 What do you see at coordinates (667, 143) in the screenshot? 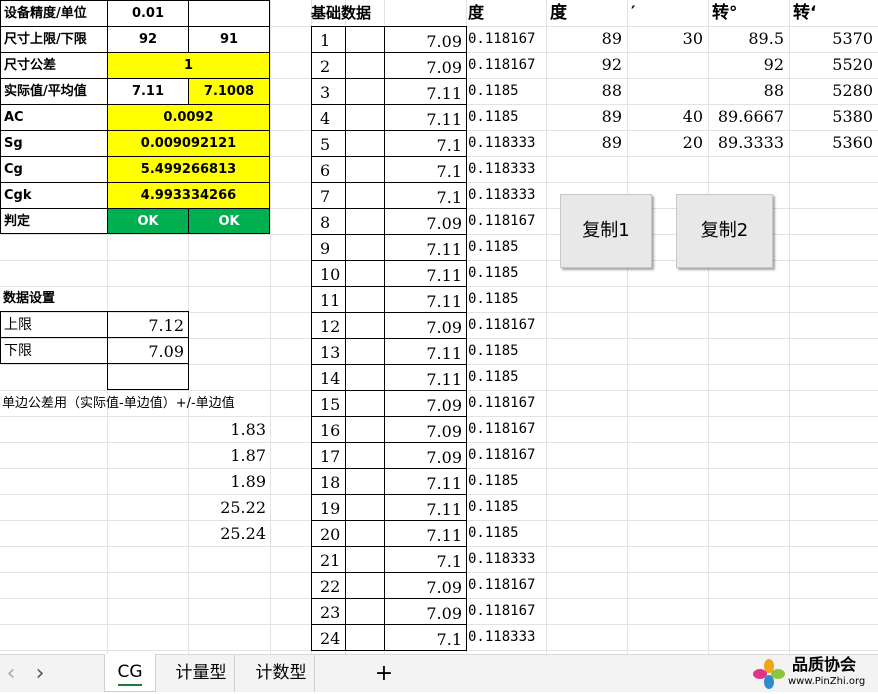
I see `conversion-cell: 20` at bounding box center [667, 143].